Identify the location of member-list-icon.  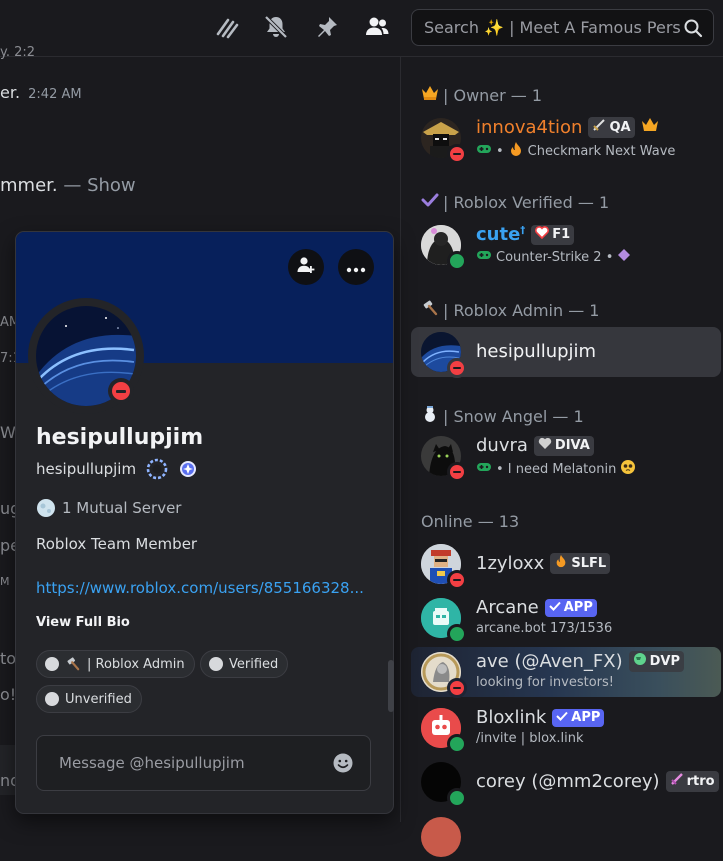
(377, 27).